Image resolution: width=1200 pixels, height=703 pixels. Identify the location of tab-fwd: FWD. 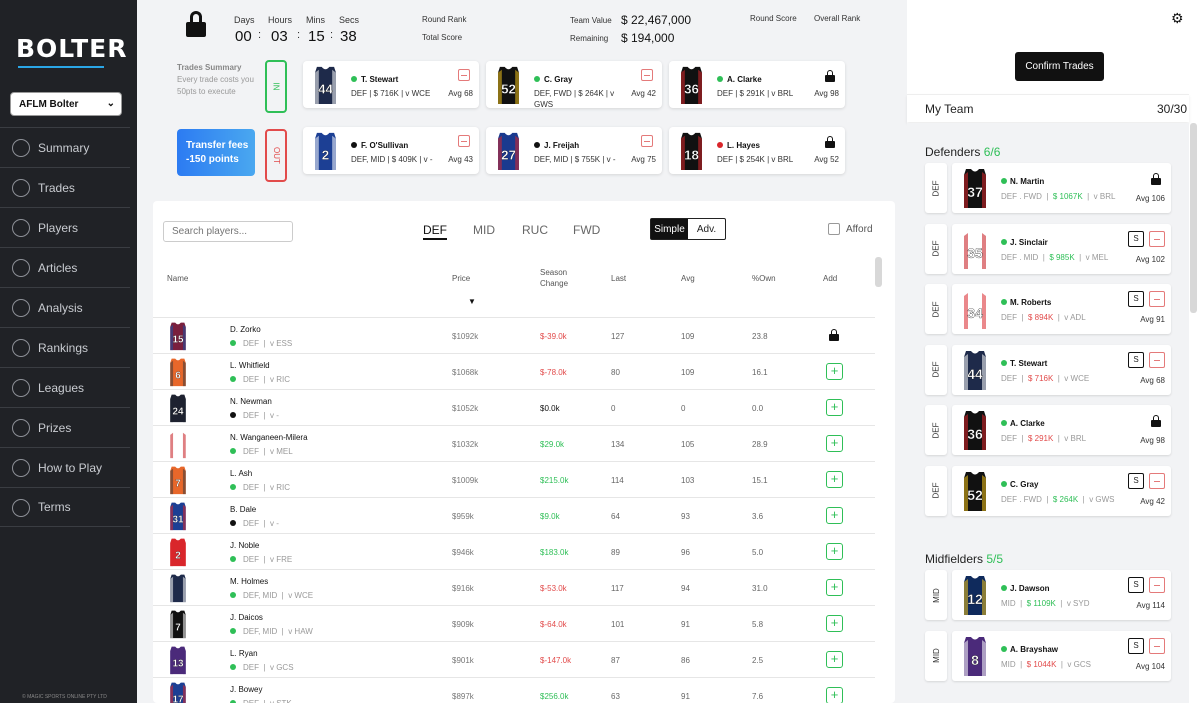
(586, 230).